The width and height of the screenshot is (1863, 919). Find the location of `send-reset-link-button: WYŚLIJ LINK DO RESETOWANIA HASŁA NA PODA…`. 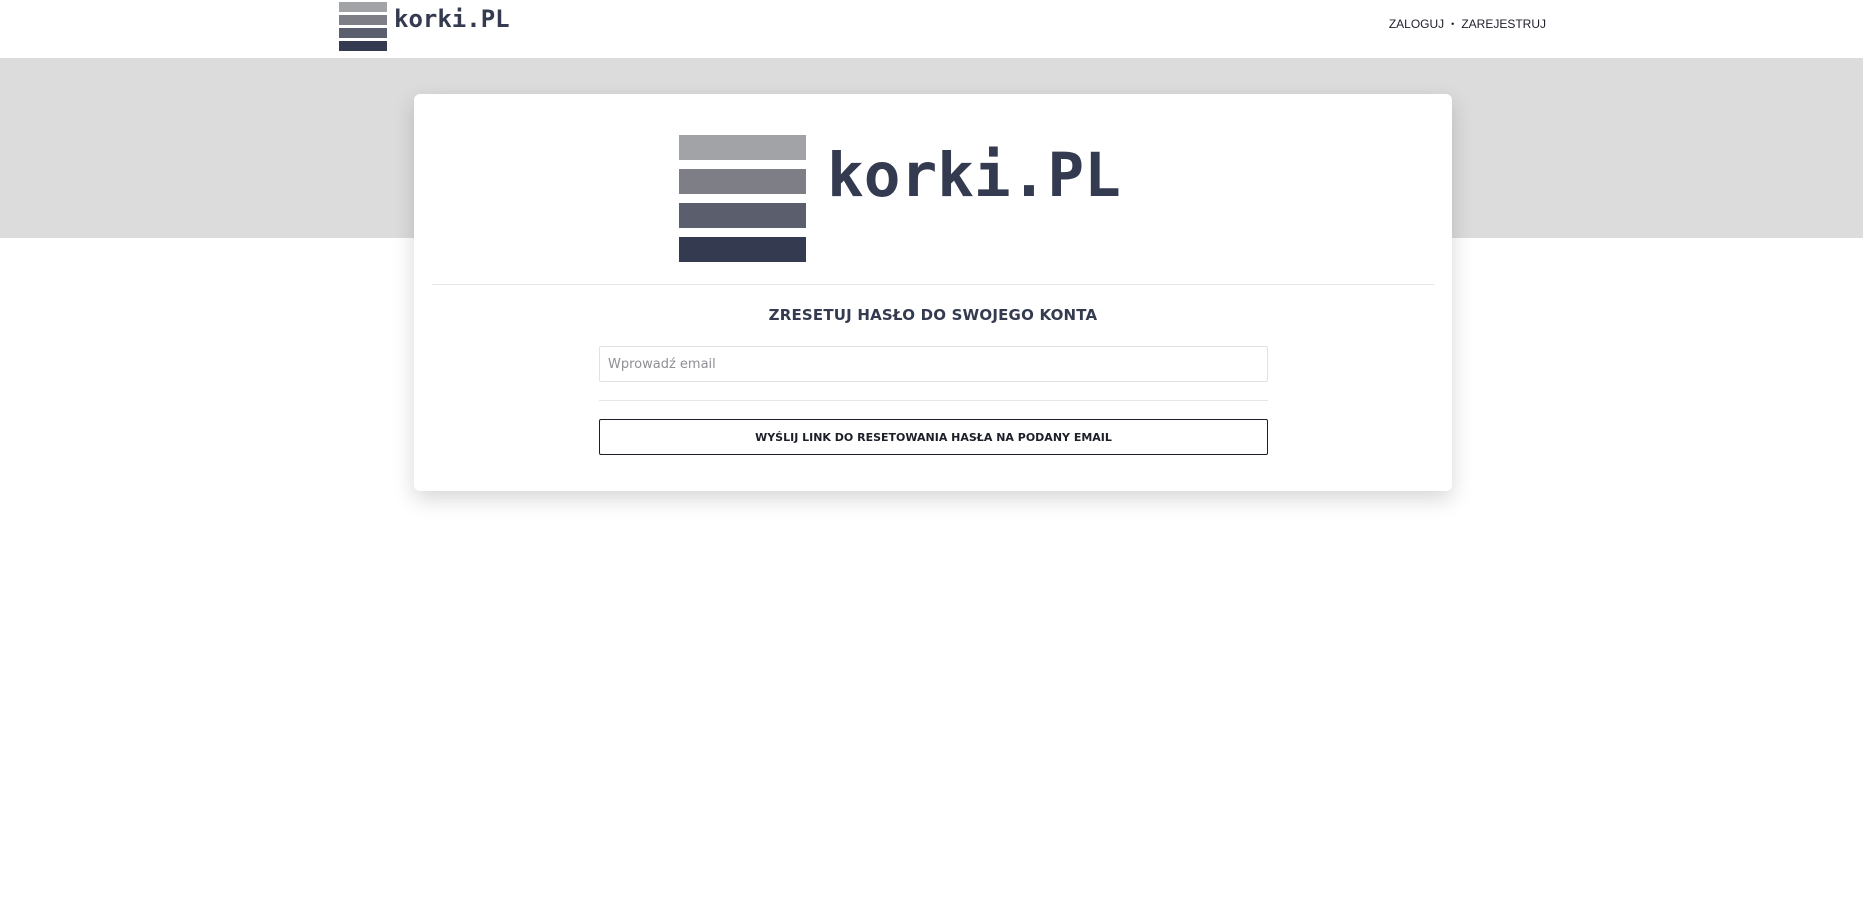

send-reset-link-button: WYŚLIJ LINK DO RESETOWANIA HASŁA NA PODA… is located at coordinates (933, 437).